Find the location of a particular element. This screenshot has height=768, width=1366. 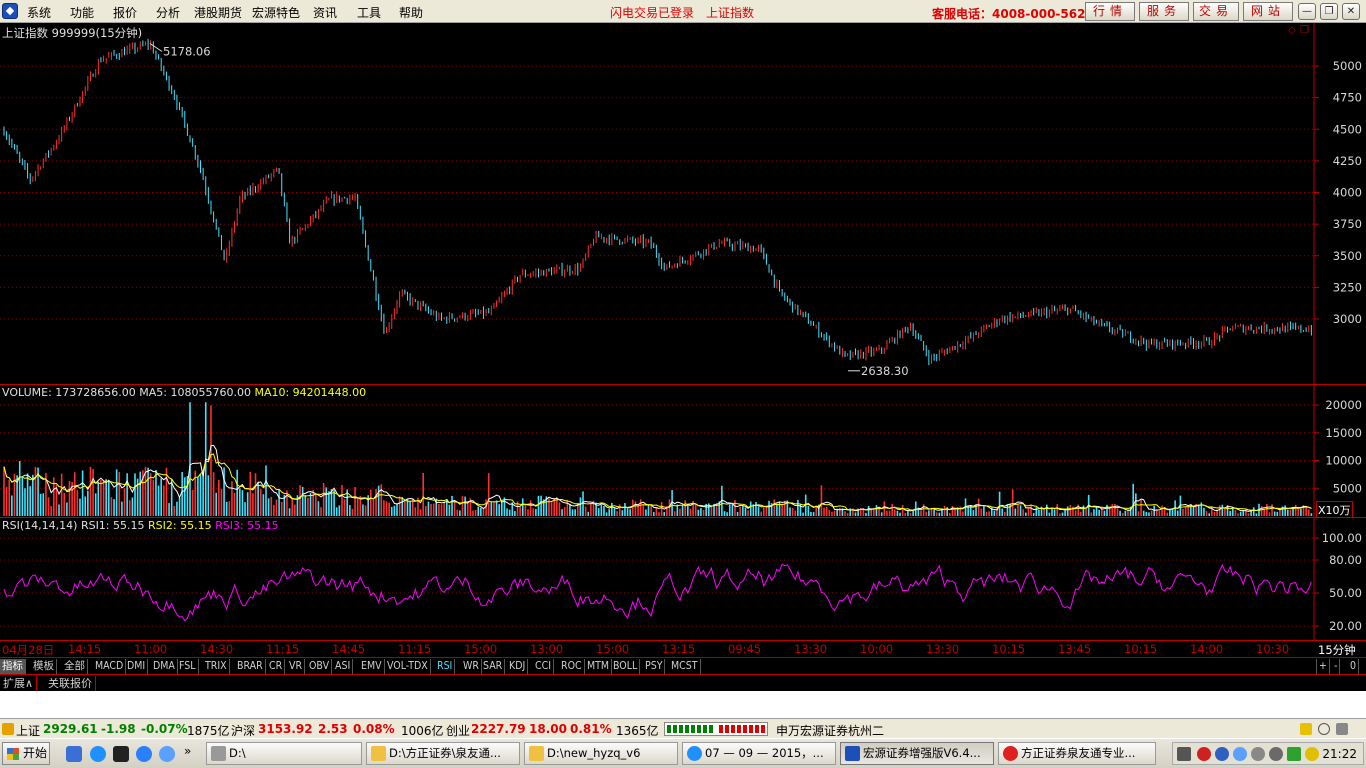

rsi1-label: RSI1: 55.15 is located at coordinates (112, 525).